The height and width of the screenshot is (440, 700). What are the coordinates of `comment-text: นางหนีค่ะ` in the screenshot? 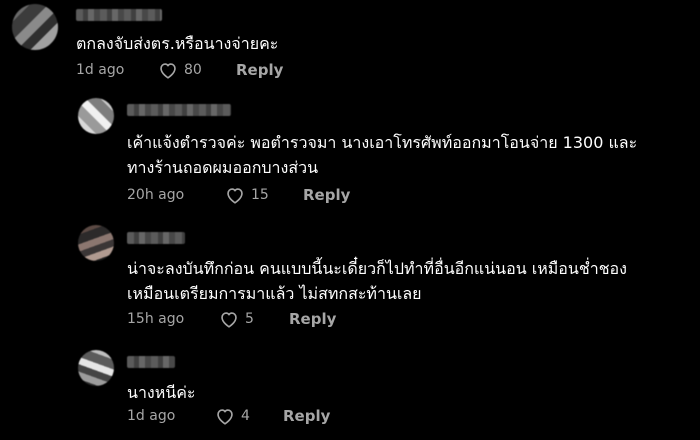 It's located at (161, 392).